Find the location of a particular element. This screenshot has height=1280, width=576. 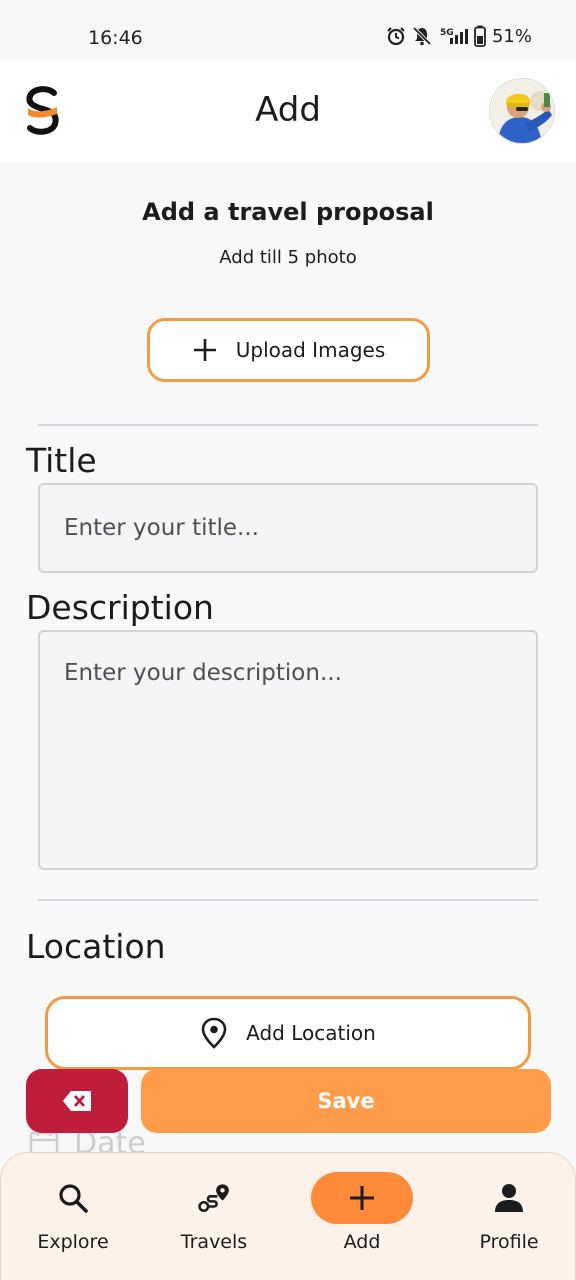

battery-percentage: 51% is located at coordinates (511, 36).